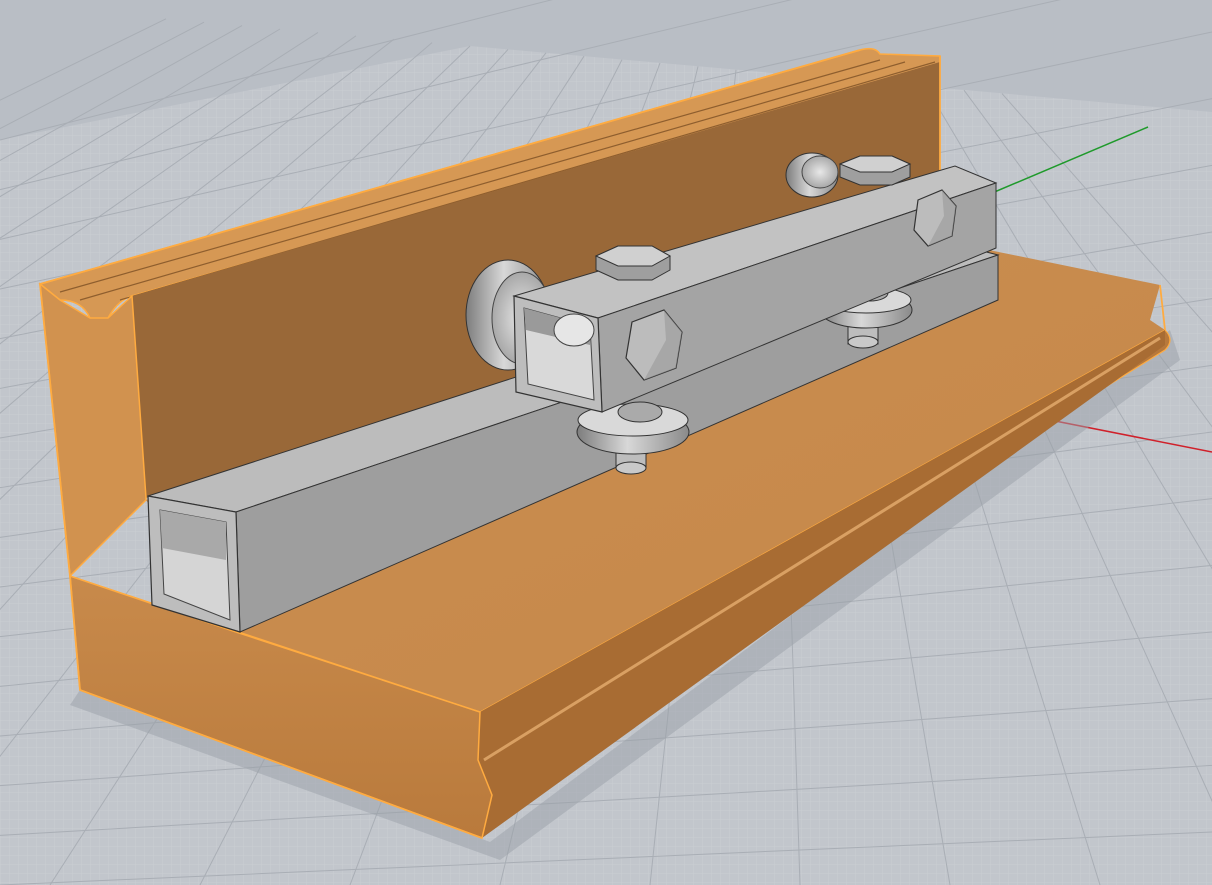  I want to click on wheel-face, so click(820, 172).